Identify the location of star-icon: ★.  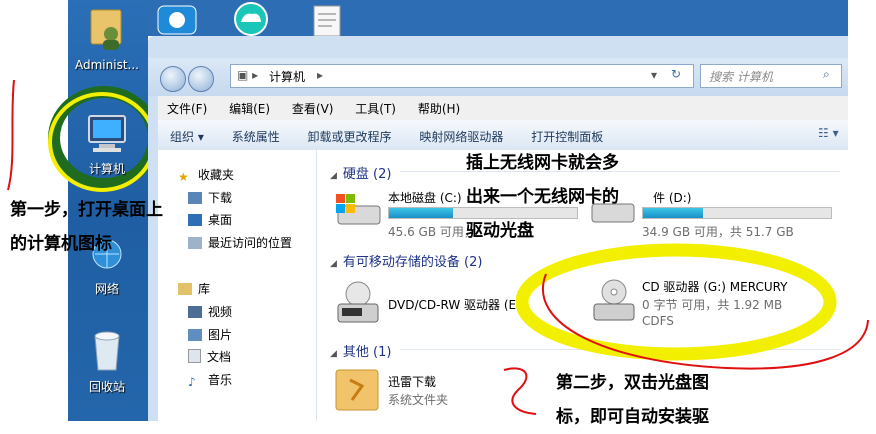
(183, 177).